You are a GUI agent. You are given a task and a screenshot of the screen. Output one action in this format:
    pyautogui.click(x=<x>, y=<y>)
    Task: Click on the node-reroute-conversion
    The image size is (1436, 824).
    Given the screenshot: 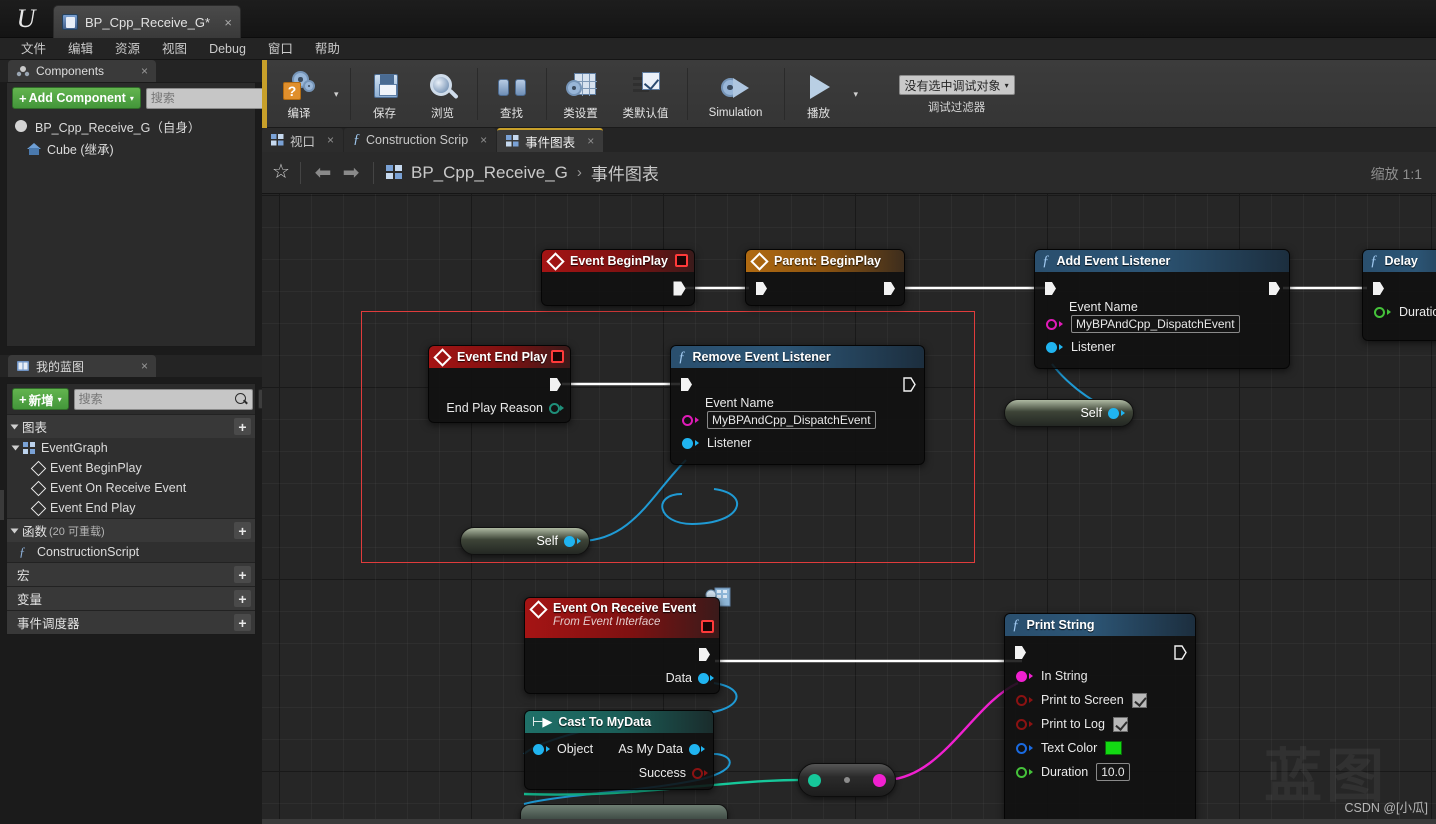 What is the action you would take?
    pyautogui.click(x=847, y=780)
    